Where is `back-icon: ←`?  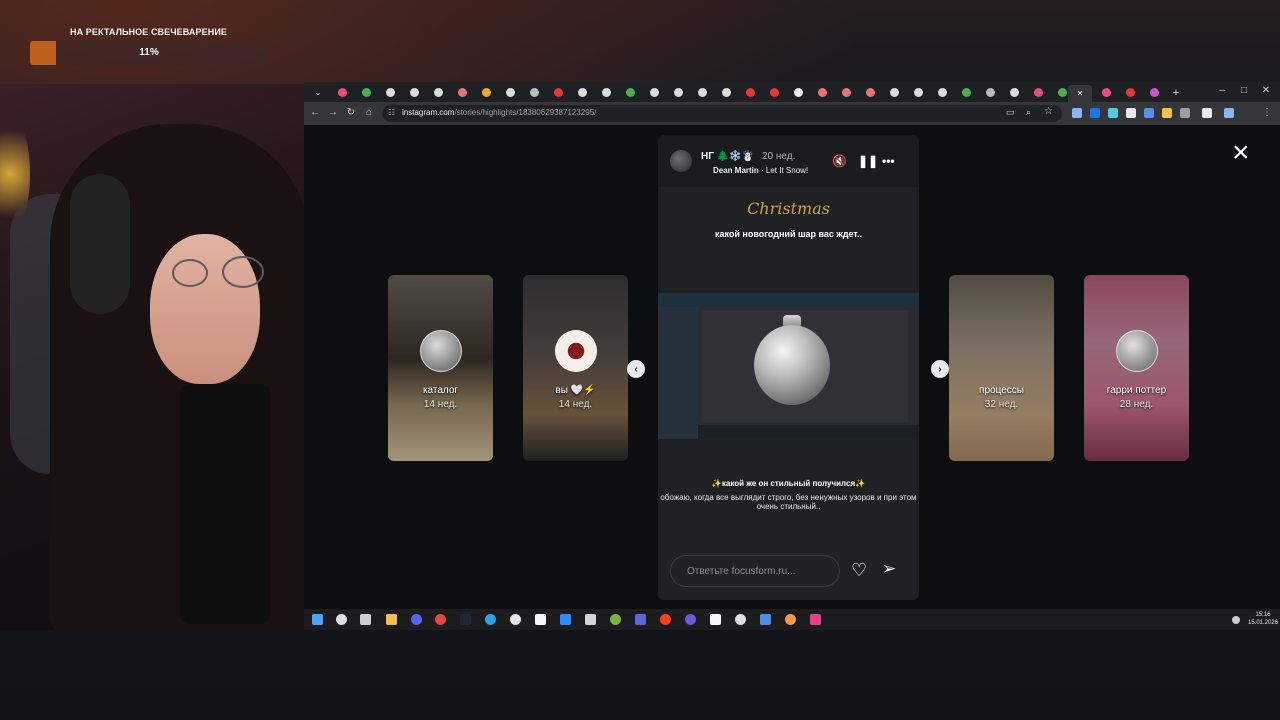 back-icon: ← is located at coordinates (315, 112).